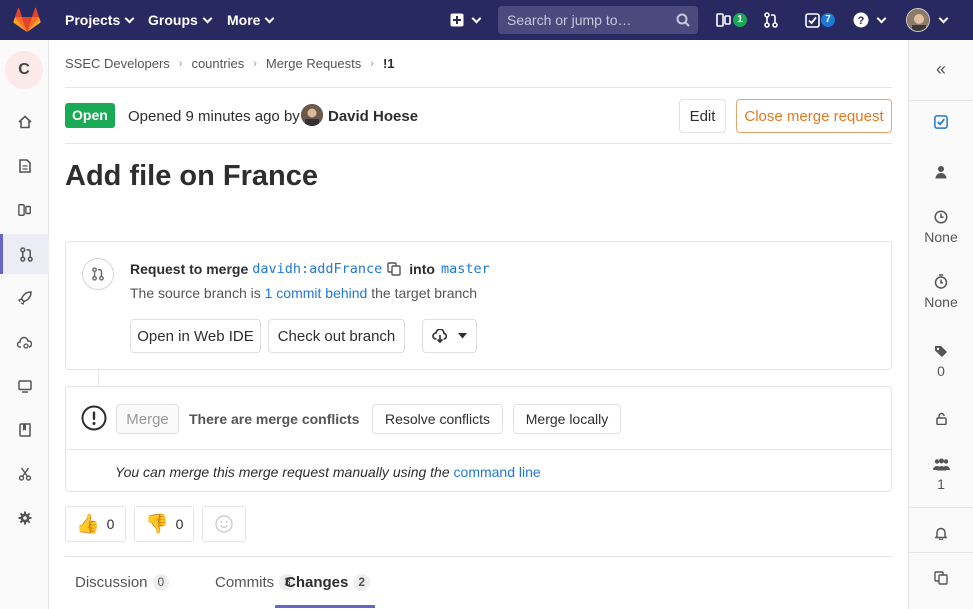  Describe the element at coordinates (27, 20) in the screenshot. I see `gitlab-logo-icon` at that location.